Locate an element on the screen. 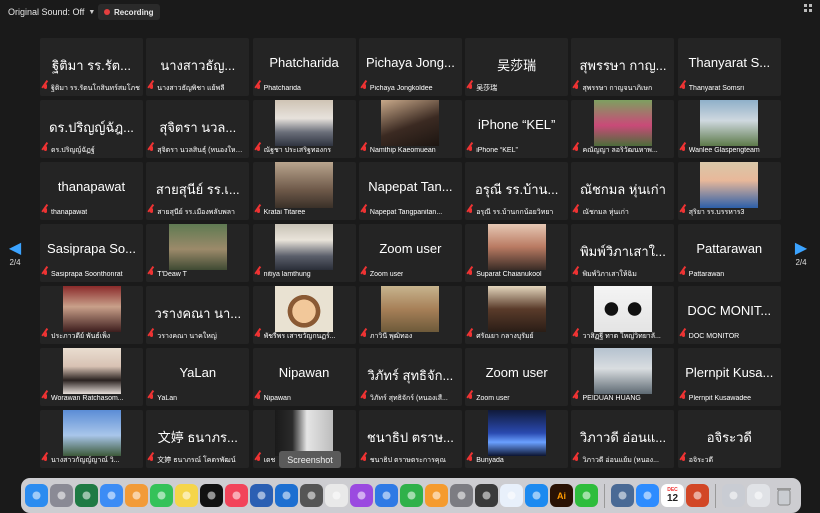 The height and width of the screenshot is (513, 820). participant-tile: Wanlee Glaspengteam is located at coordinates (729, 129).